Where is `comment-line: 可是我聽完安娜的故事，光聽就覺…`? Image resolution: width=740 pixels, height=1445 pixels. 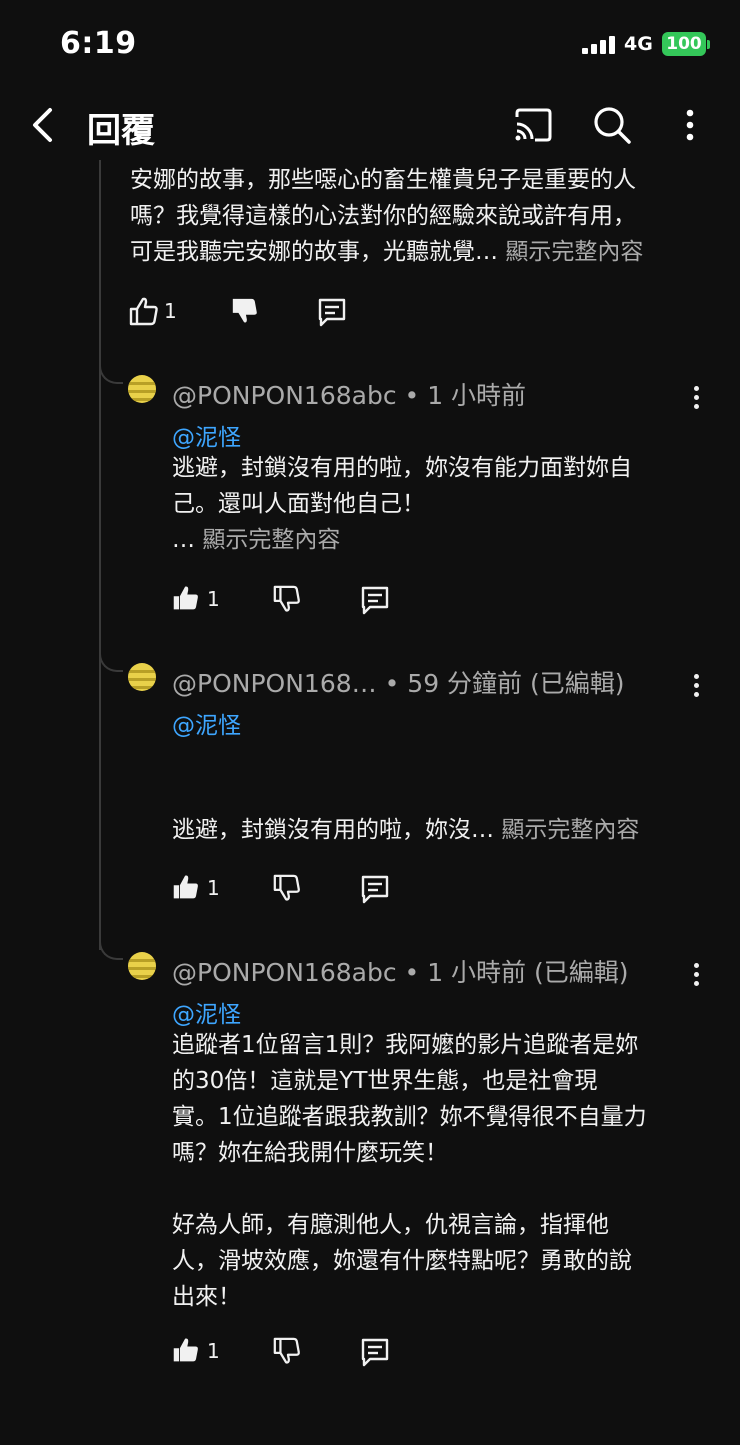 comment-line: 可是我聽完安娜的故事，光聽就覺… is located at coordinates (314, 252).